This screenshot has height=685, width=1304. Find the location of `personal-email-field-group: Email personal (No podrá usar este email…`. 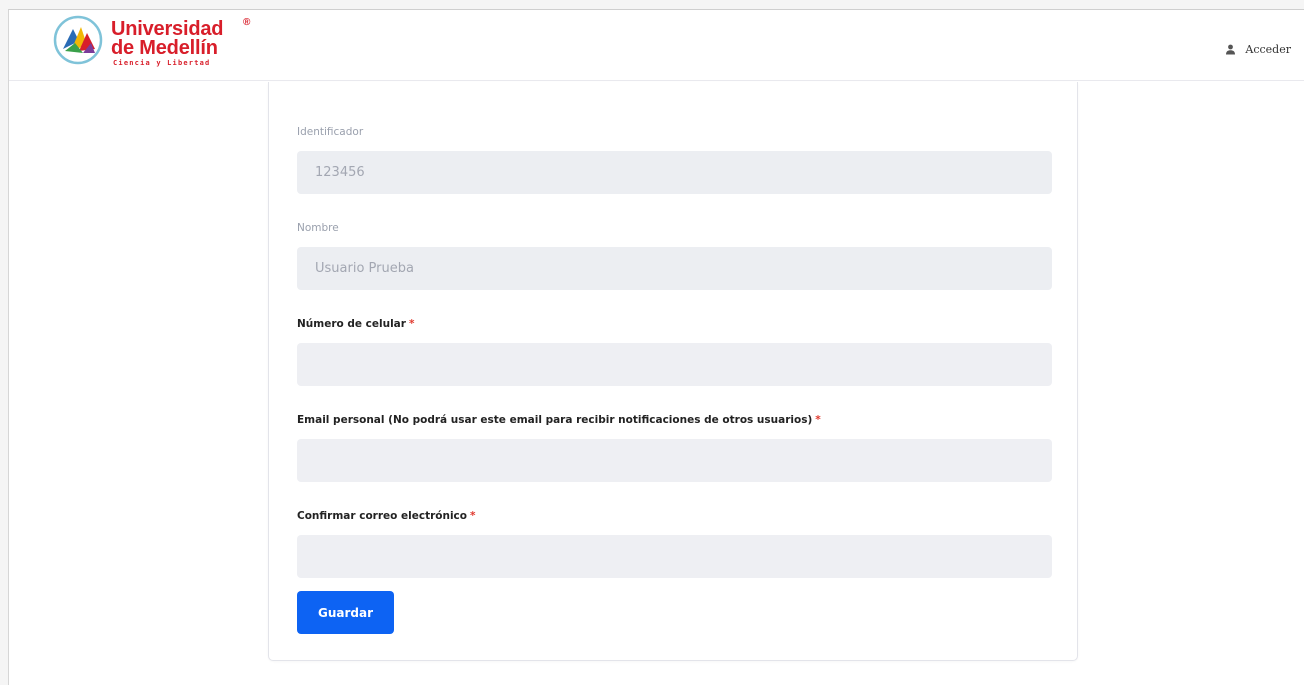

personal-email-field-group: Email personal (No podrá usar este email… is located at coordinates (674, 447).